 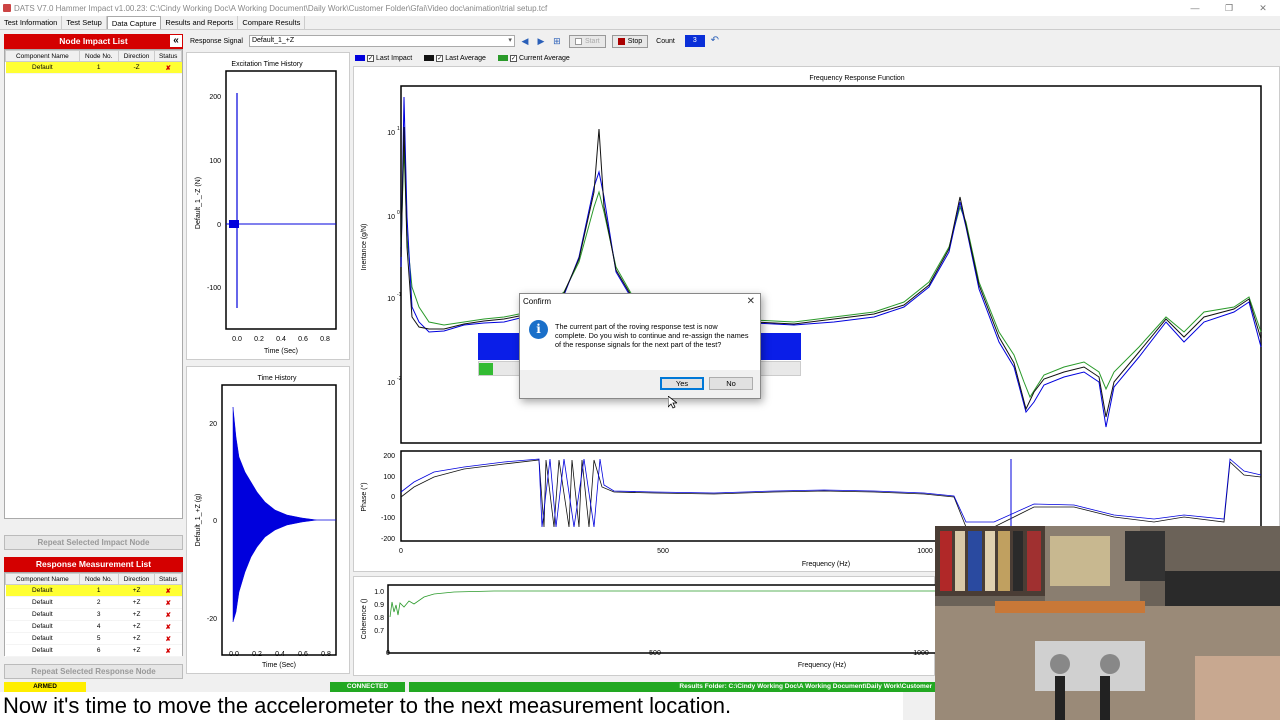 What do you see at coordinates (379, 592) in the screenshot?
I see `y-tick: 1.0` at bounding box center [379, 592].